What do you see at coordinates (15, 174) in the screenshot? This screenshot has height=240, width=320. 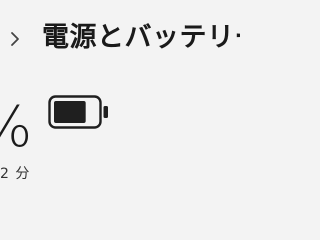 I see `battery-time-remaining: 2 分` at bounding box center [15, 174].